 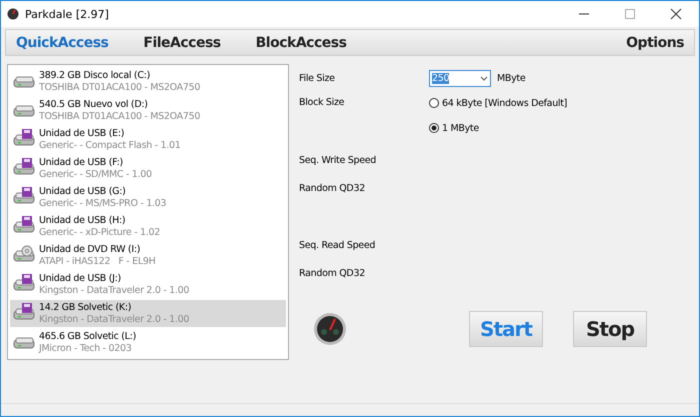 I want to click on gauge-icon, so click(x=13, y=14).